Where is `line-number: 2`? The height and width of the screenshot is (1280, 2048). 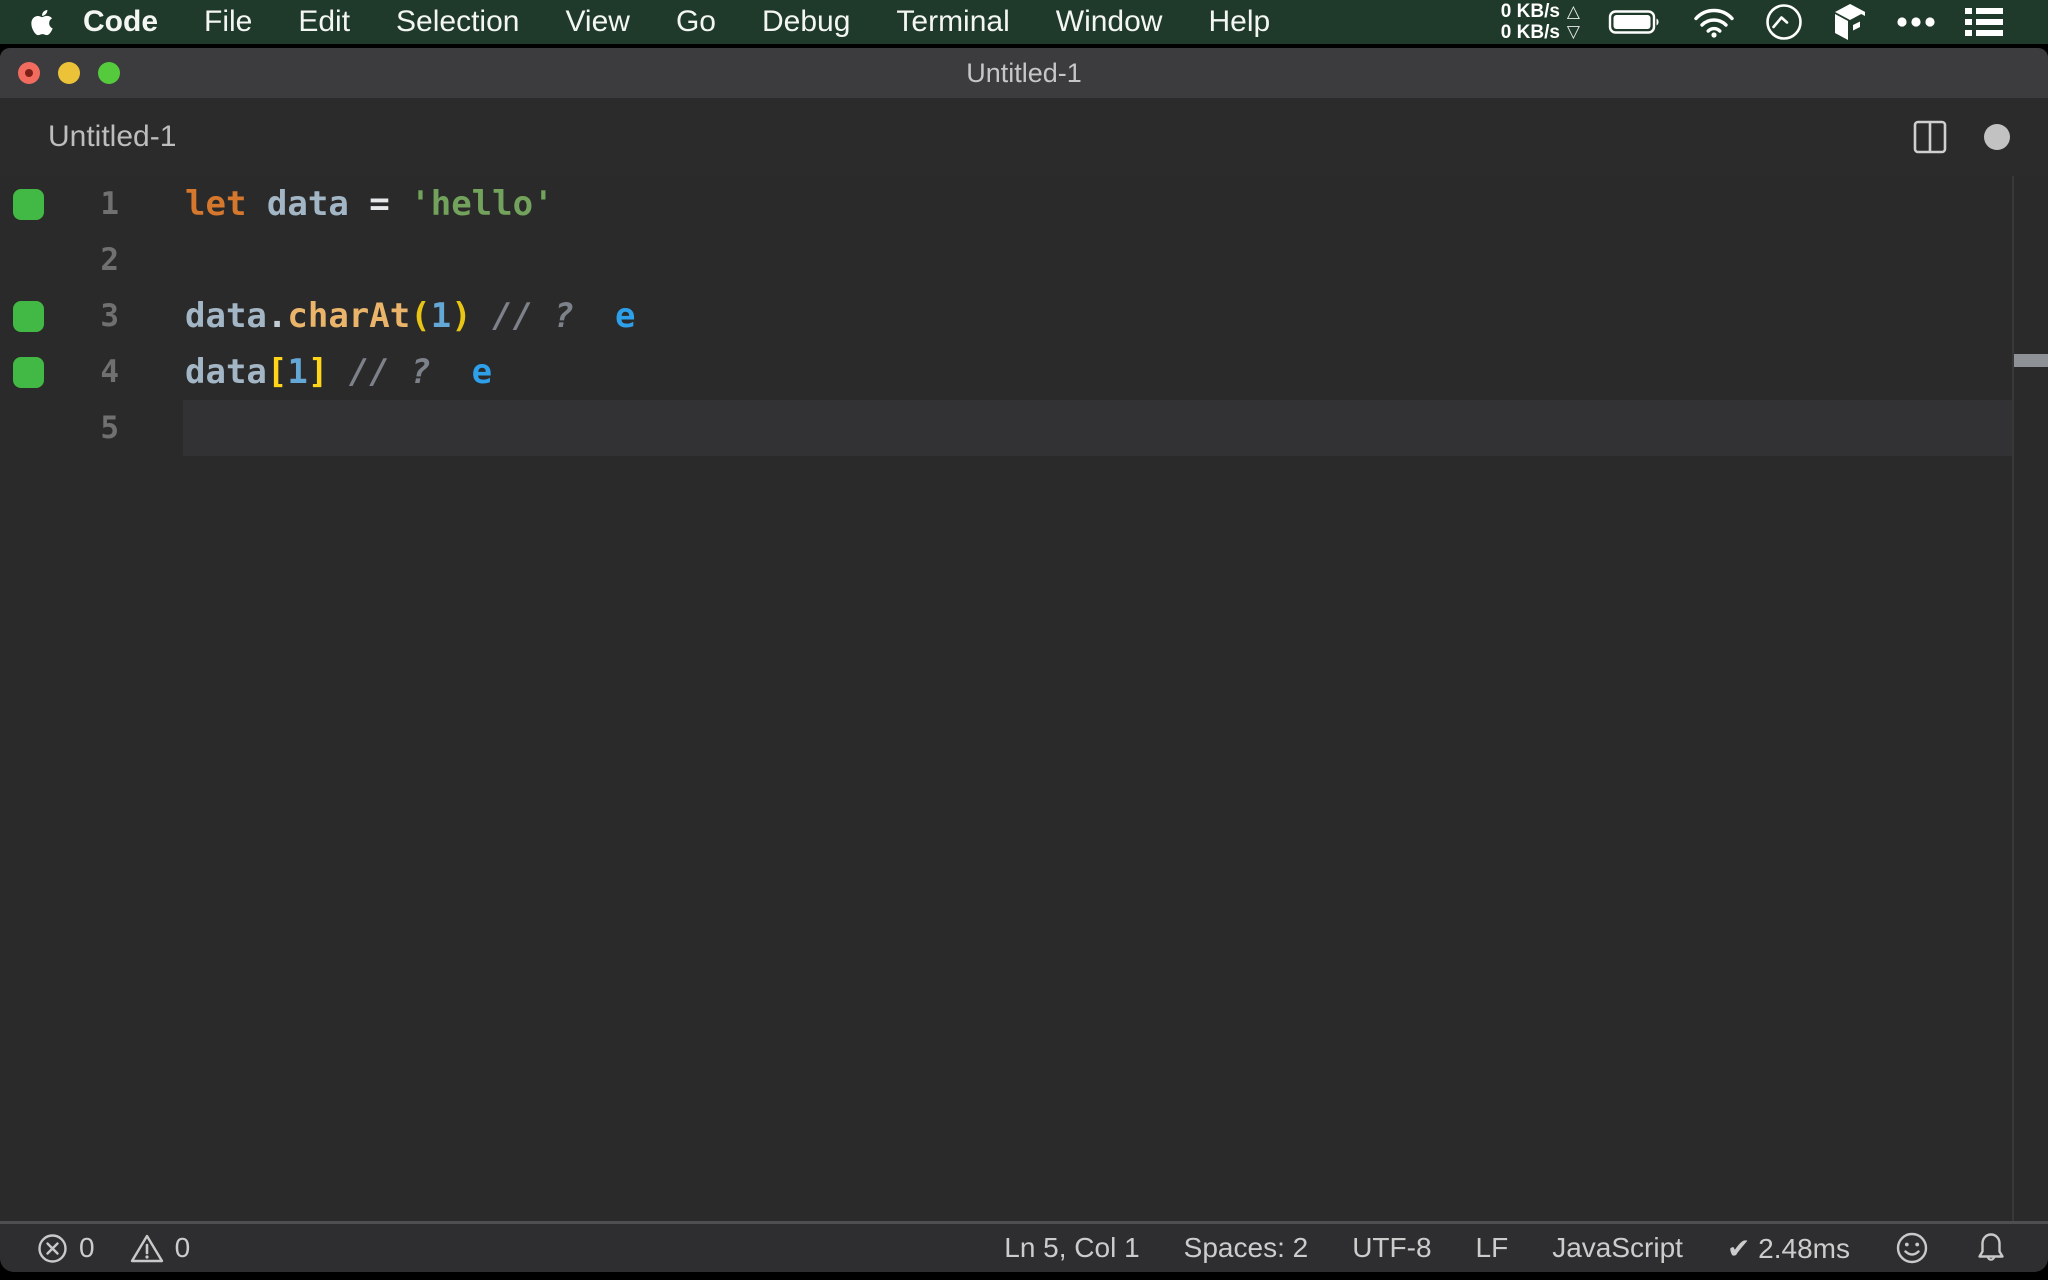 line-number: 2 is located at coordinates (109, 260).